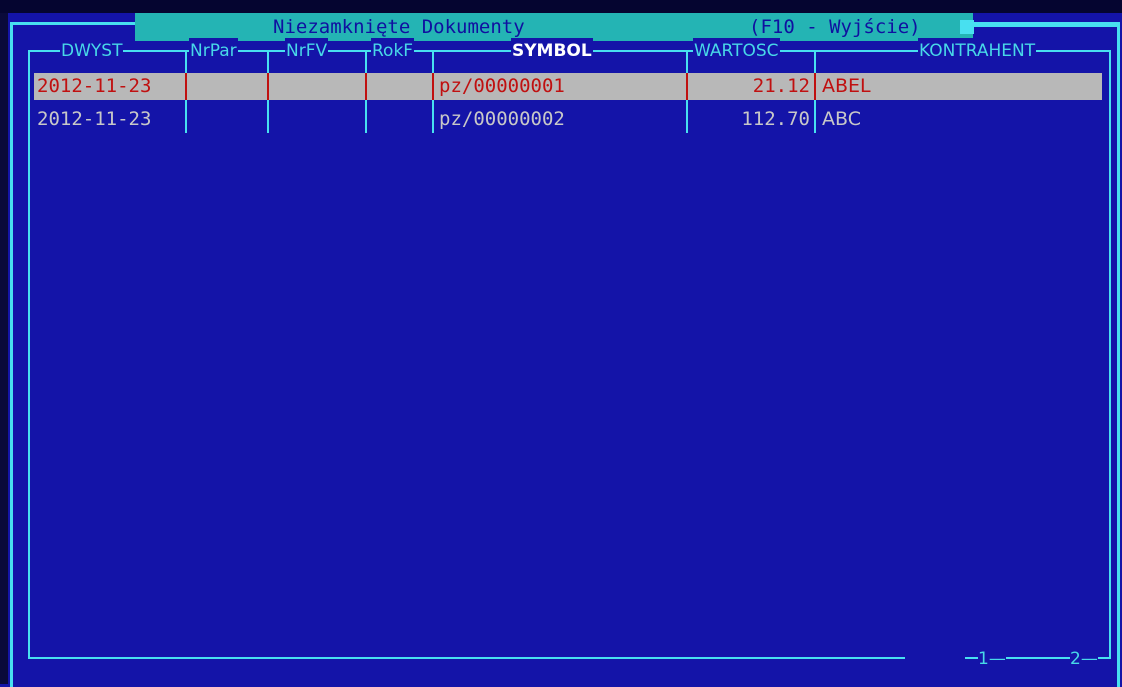 The image size is (1122, 687). Describe the element at coordinates (846, 86) in the screenshot. I see `cell-kontrahent: ABEL` at that location.